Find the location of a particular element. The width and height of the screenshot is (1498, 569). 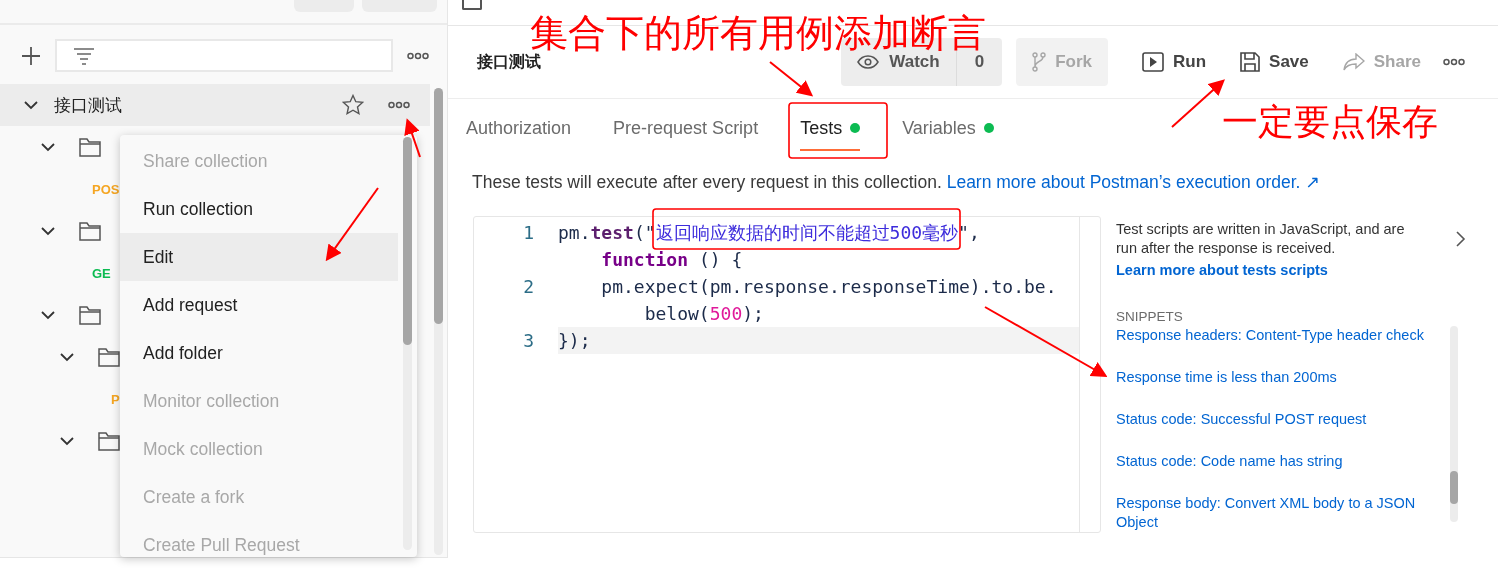

number-literal: 500 is located at coordinates (726, 313).